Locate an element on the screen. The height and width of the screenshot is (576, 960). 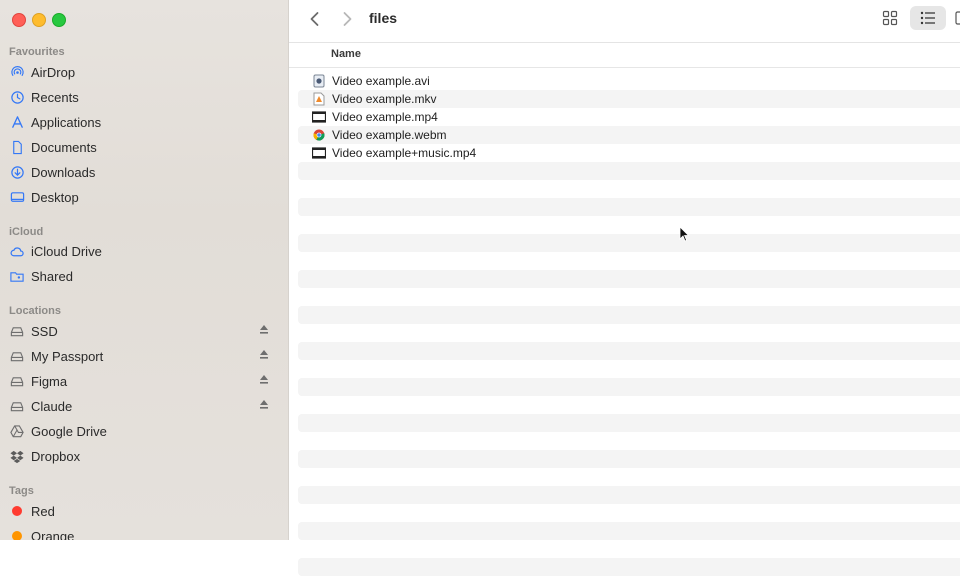
sidebar-item-documents: Documents is located at coordinates (143, 147).